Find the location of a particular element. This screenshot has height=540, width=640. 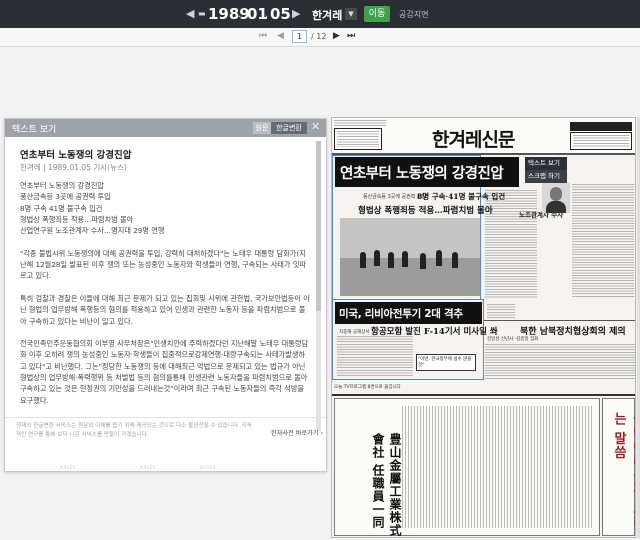

news-photo is located at coordinates (410, 257).